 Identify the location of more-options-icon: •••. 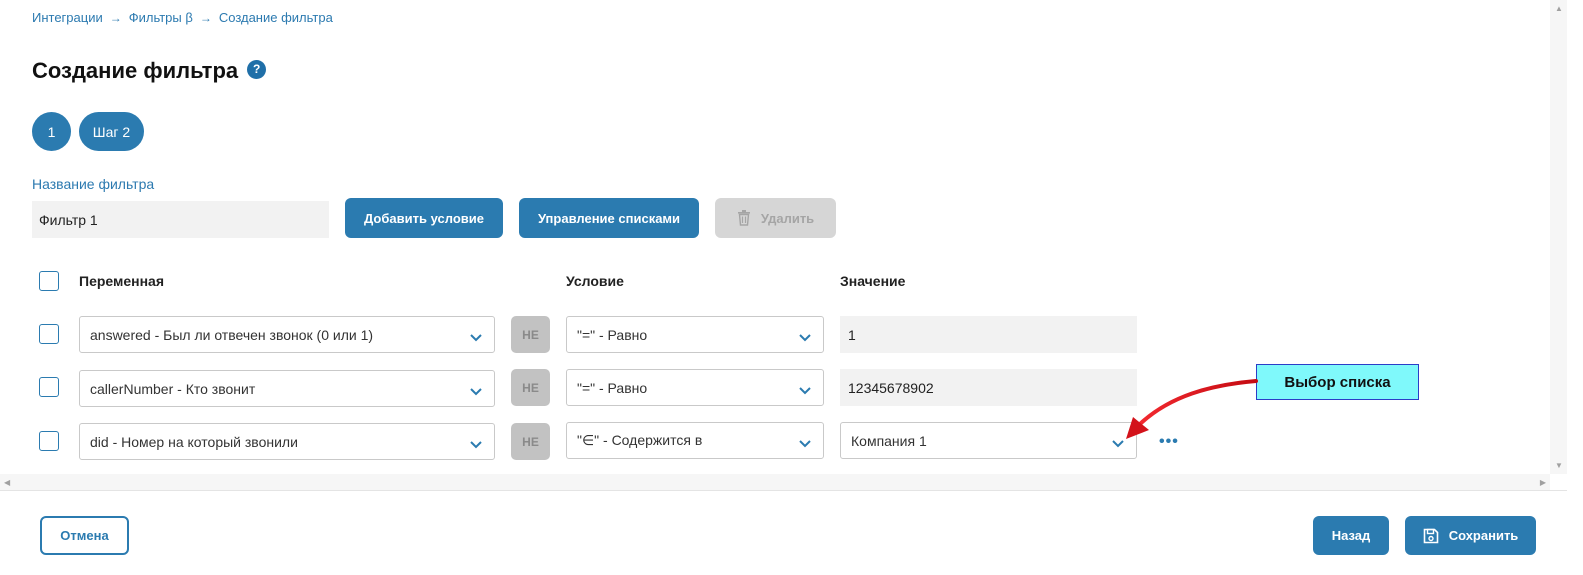
(1169, 442).